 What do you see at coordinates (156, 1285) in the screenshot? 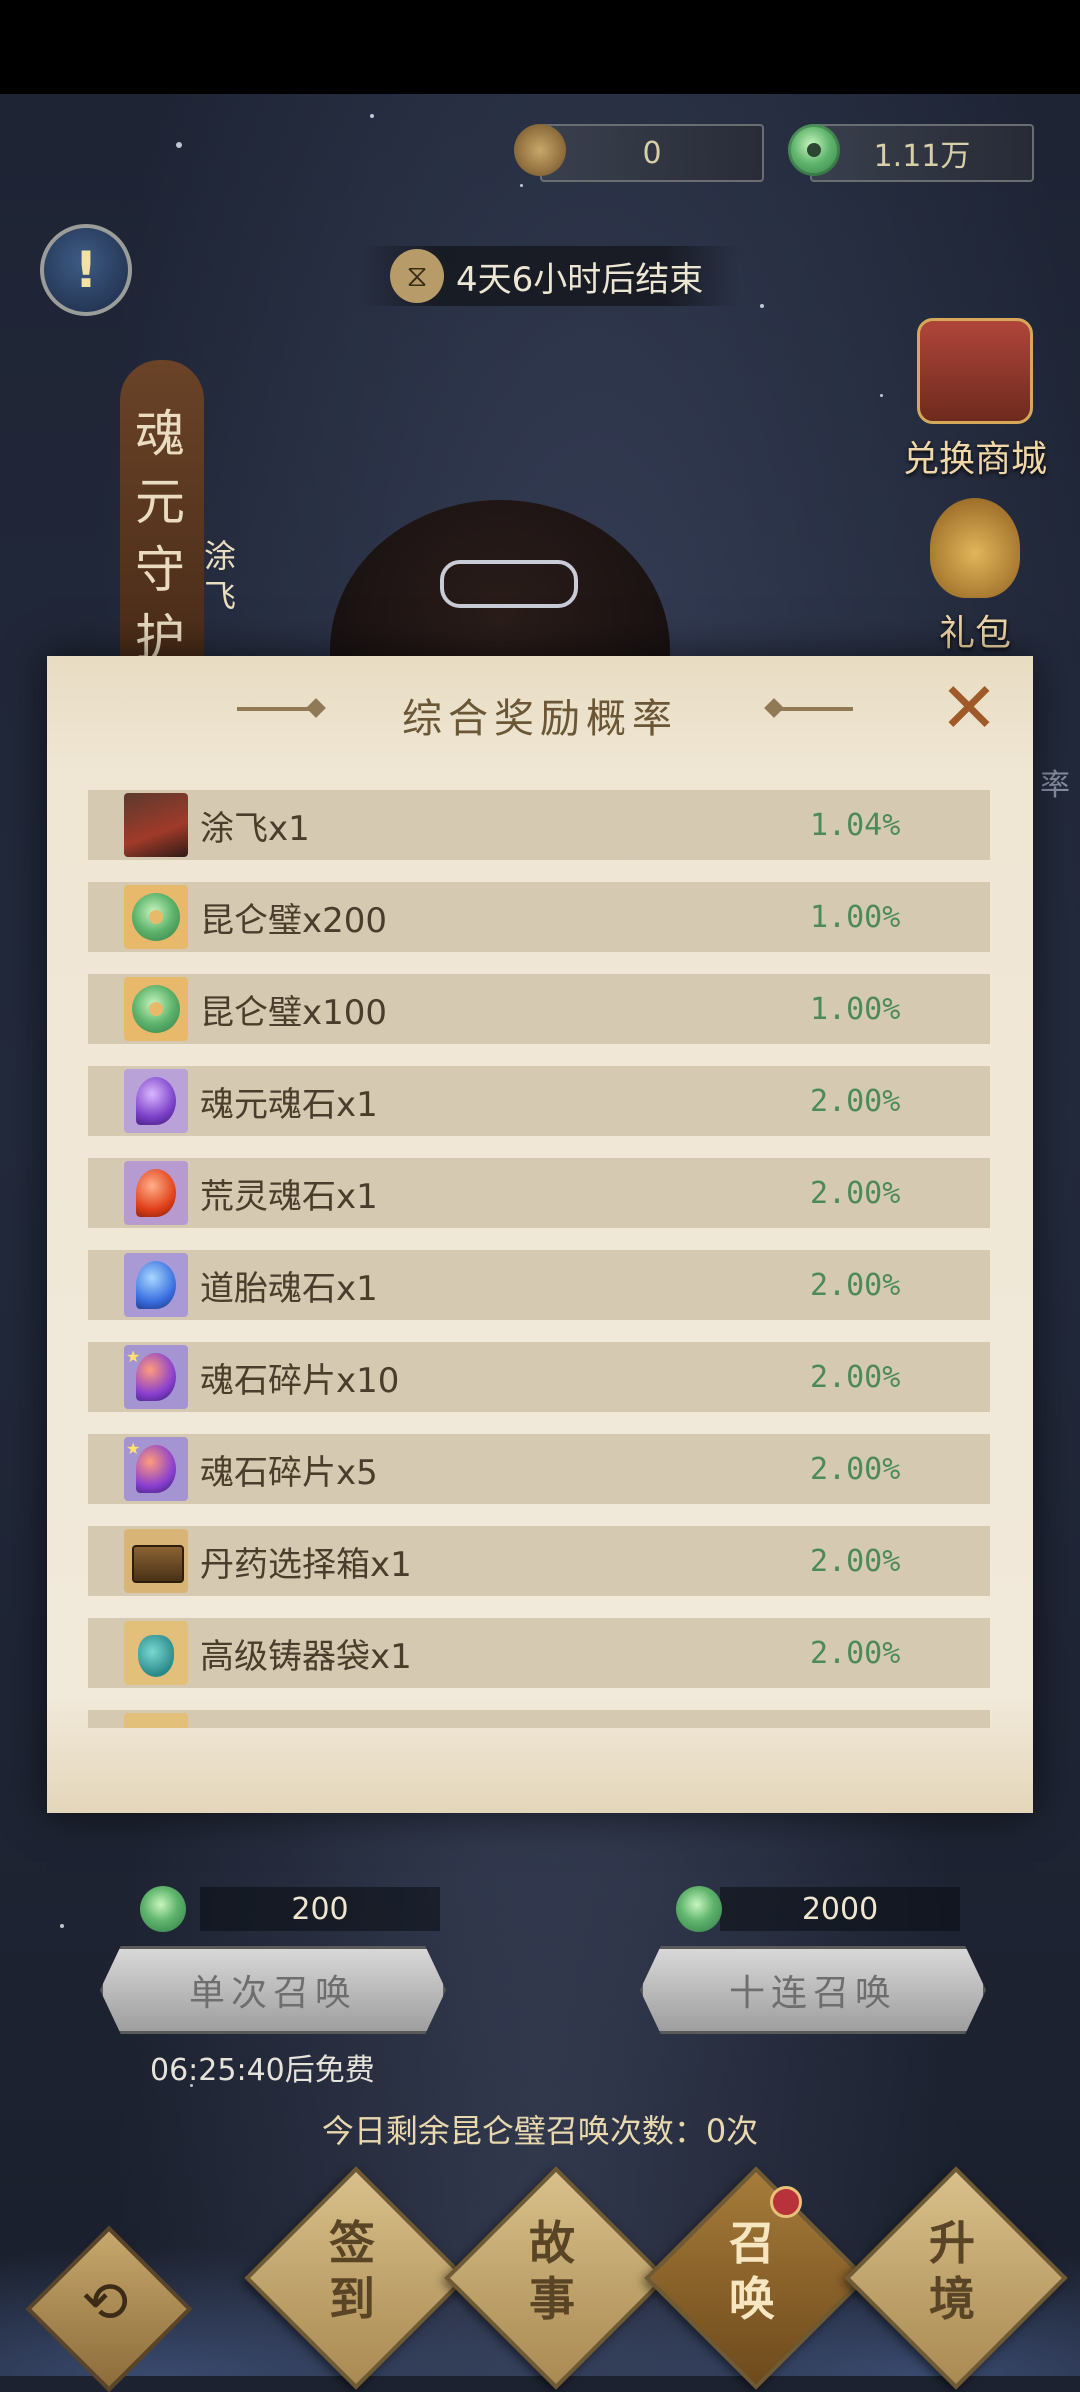
I see `blue-soul-stone-icon` at bounding box center [156, 1285].